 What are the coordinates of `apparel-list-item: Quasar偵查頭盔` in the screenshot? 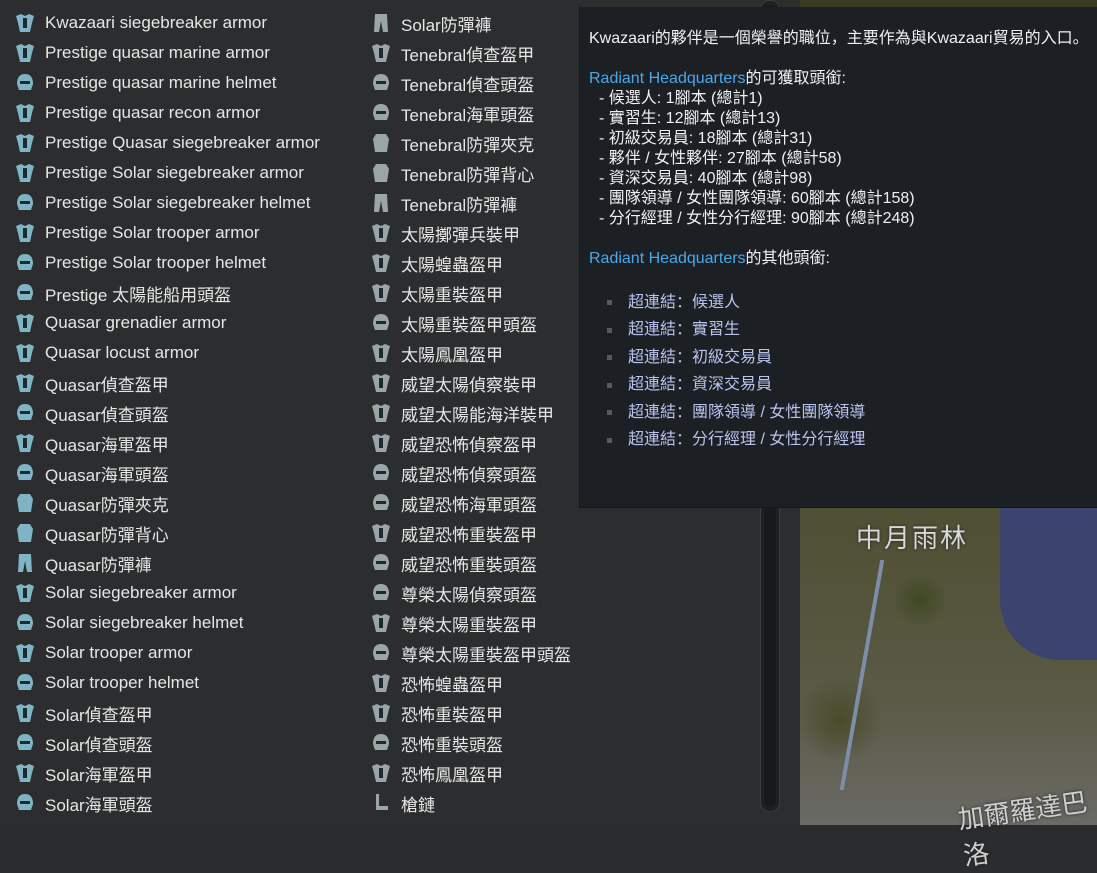 It's located at (185, 413).